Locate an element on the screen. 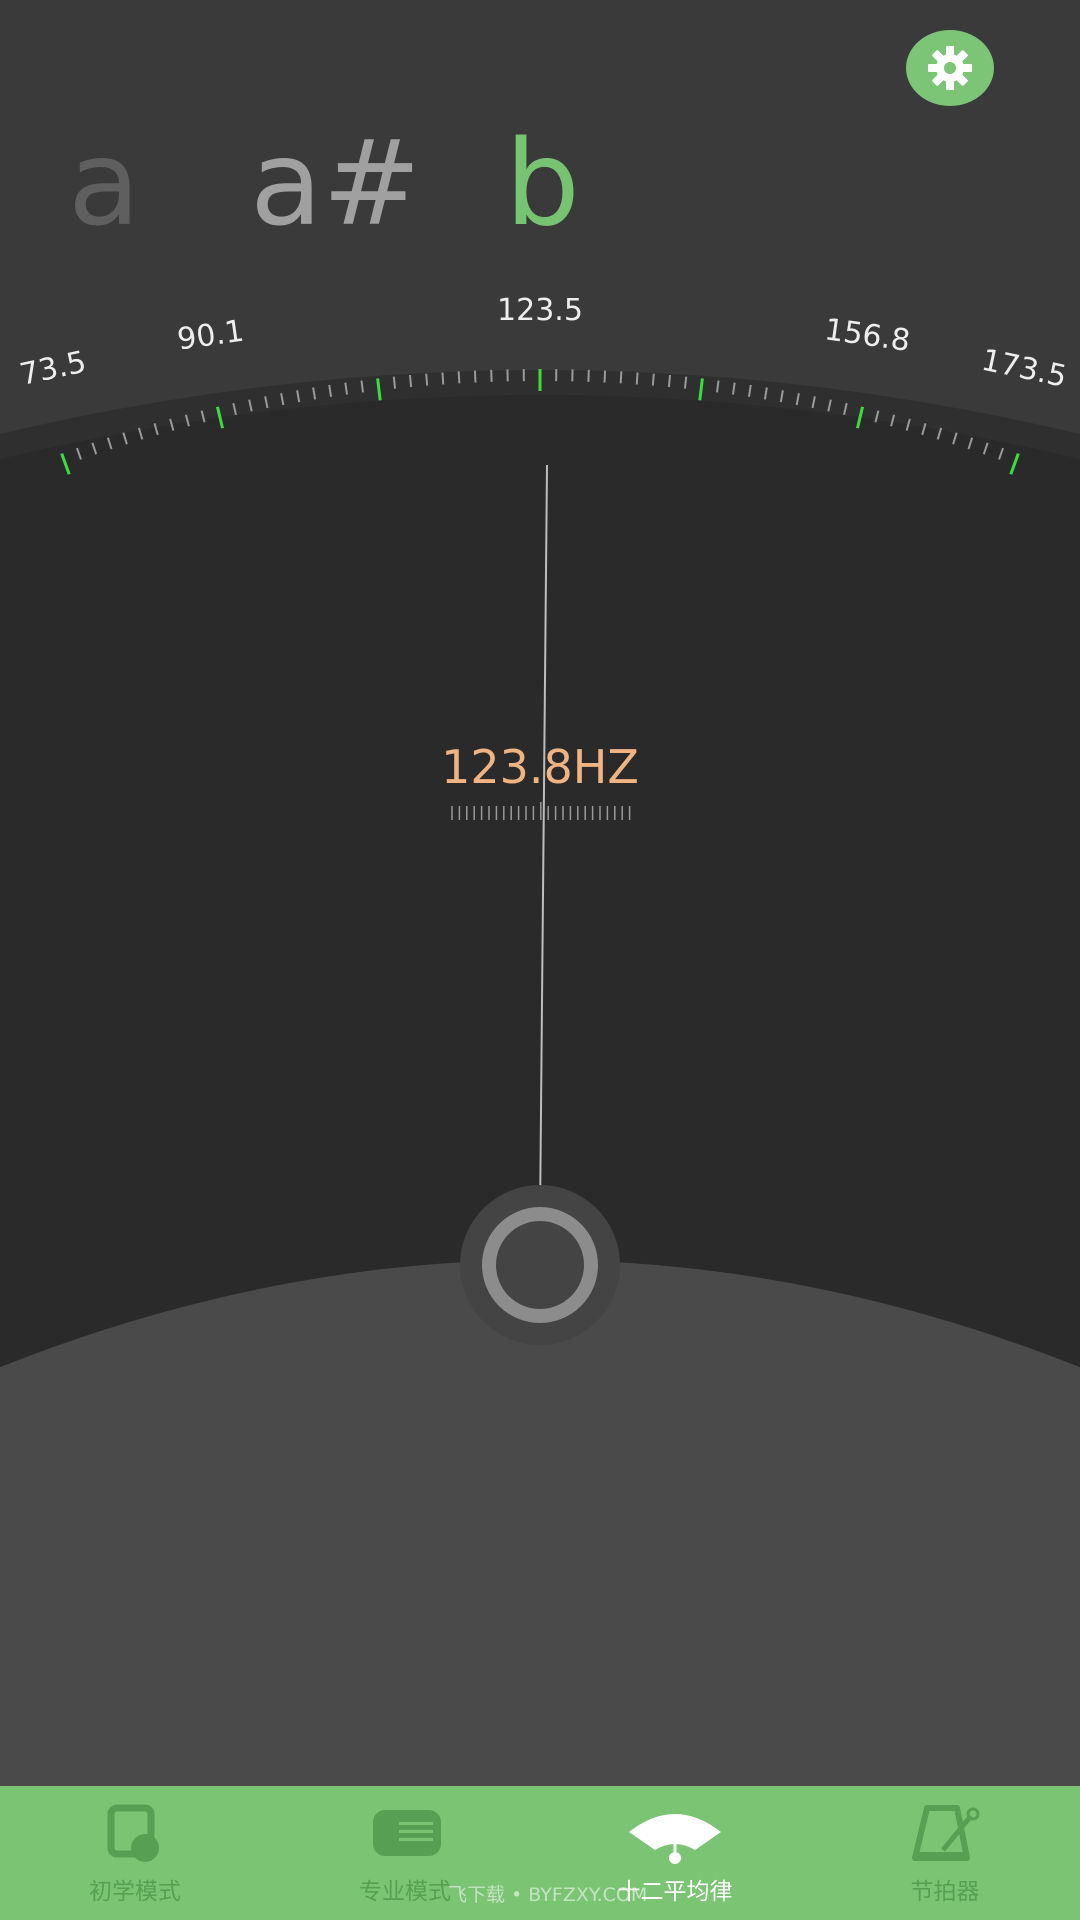 The height and width of the screenshot is (1920, 1080). tuner-gauge-icon is located at coordinates (675, 1839).